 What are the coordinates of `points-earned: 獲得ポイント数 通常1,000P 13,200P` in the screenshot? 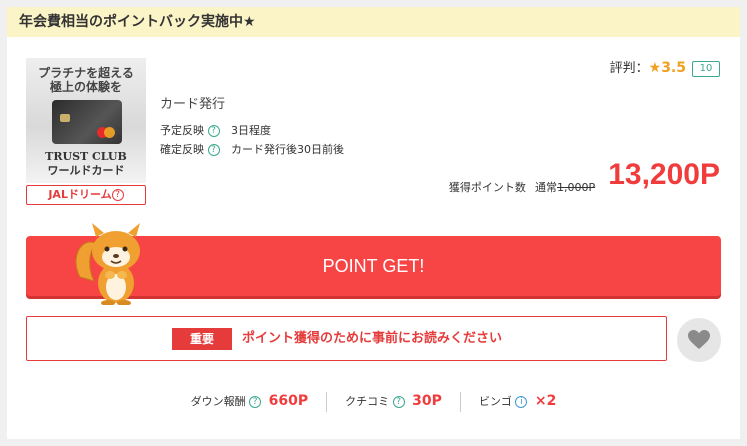 It's located at (584, 175).